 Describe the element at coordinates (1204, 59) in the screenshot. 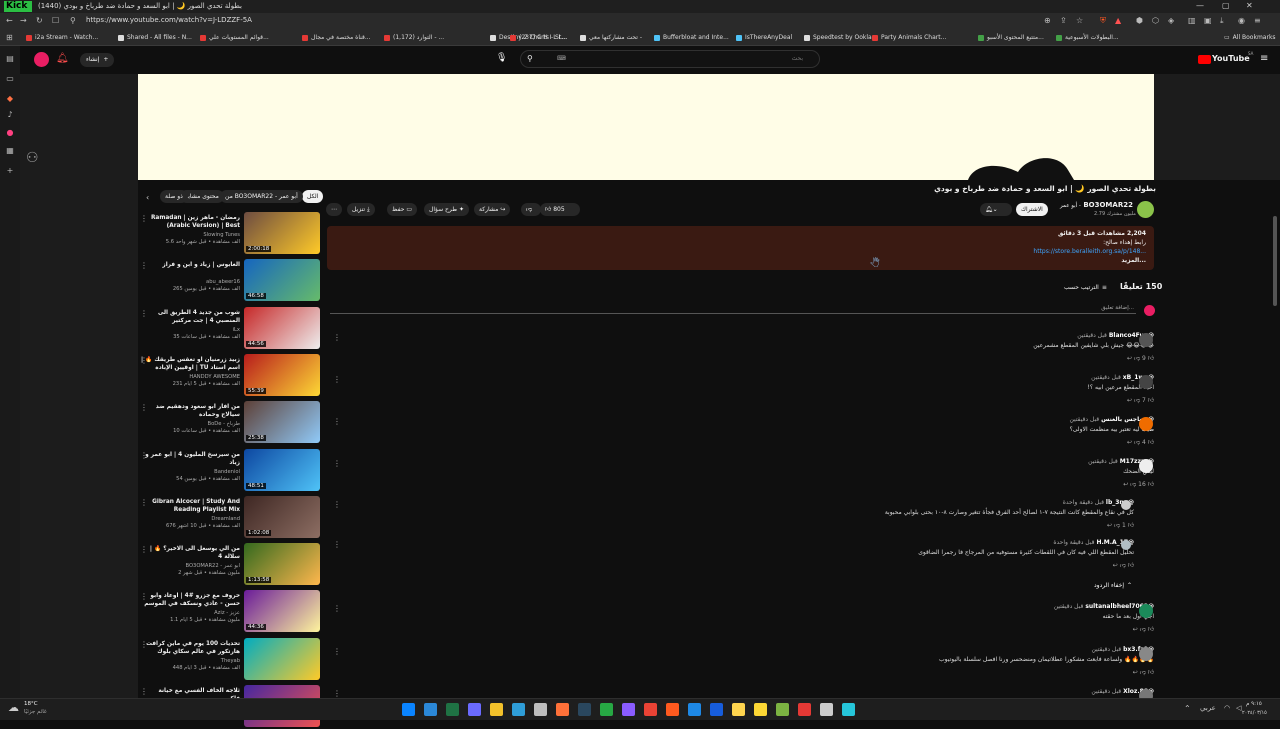

I see `youtube-logo-icon` at that location.